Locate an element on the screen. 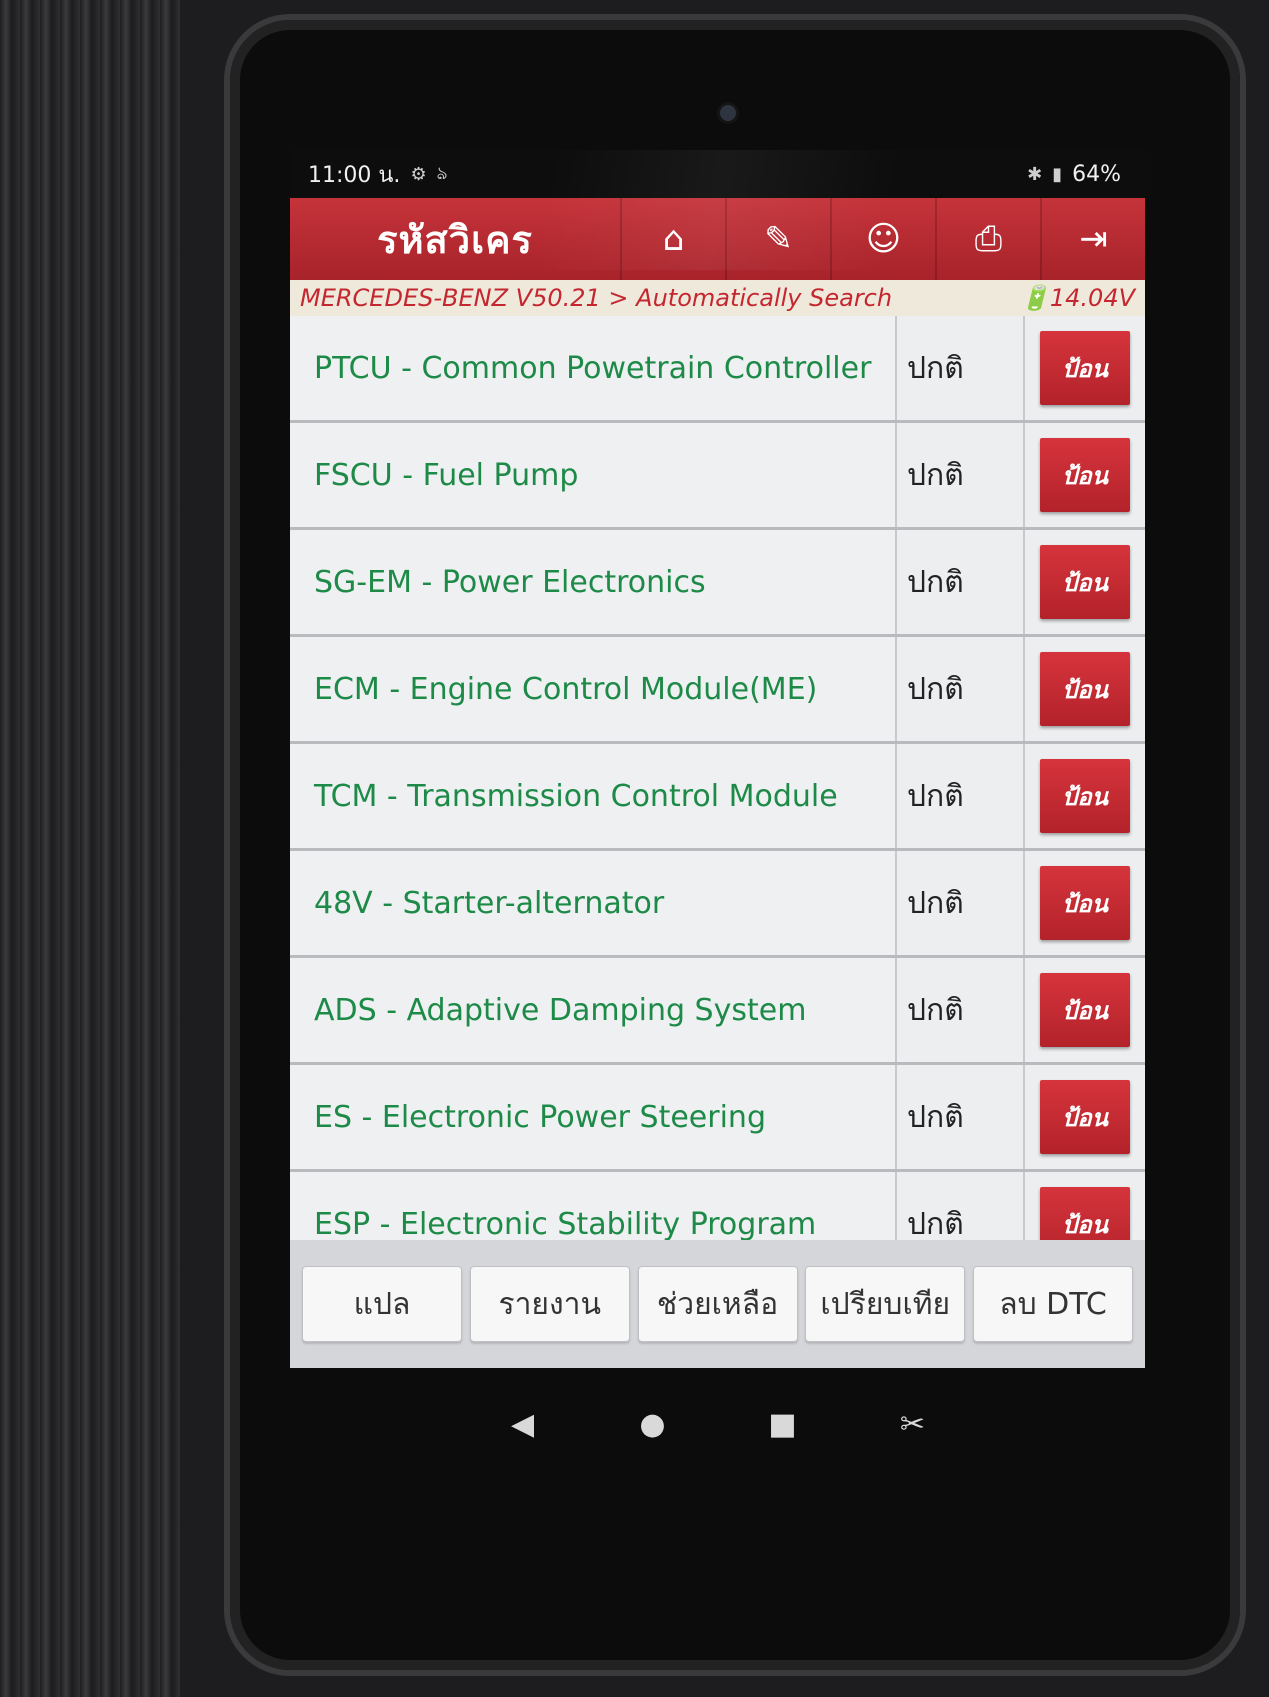 The width and height of the screenshot is (1269, 1697). translate-button: แปล is located at coordinates (382, 1304).